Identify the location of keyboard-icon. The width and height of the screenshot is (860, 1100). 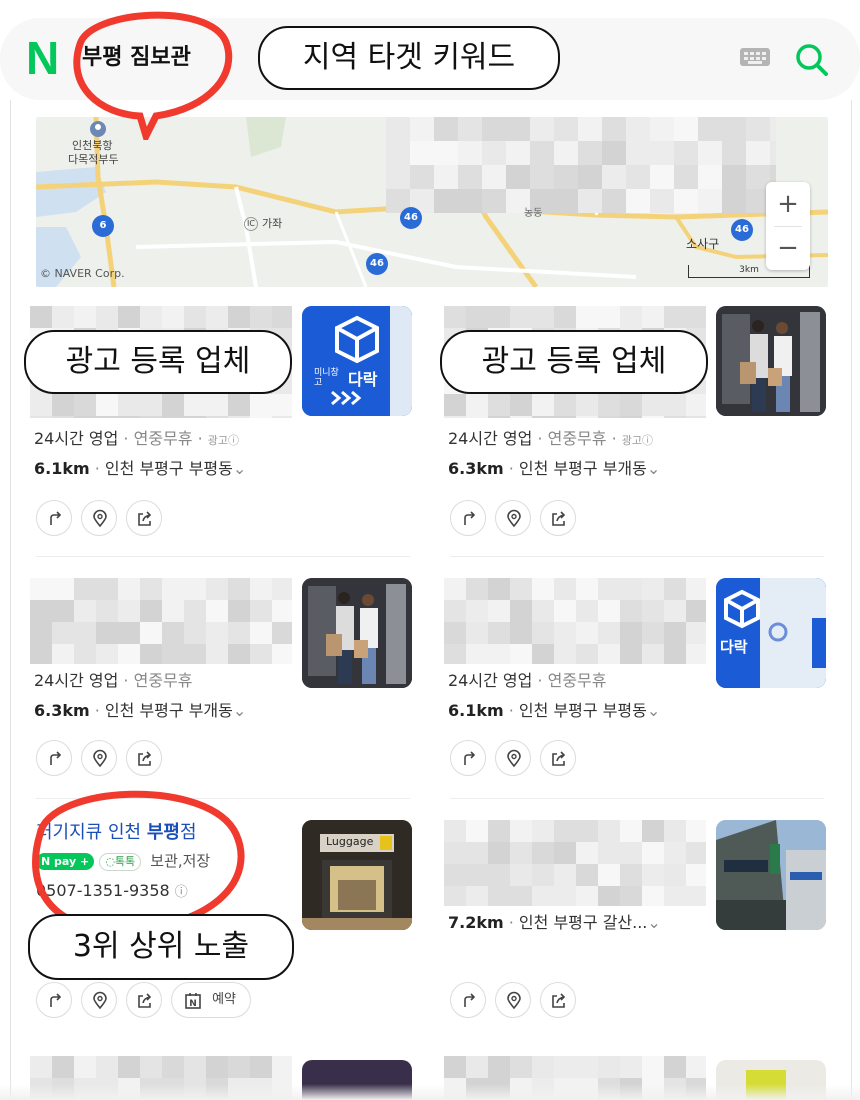
(755, 57).